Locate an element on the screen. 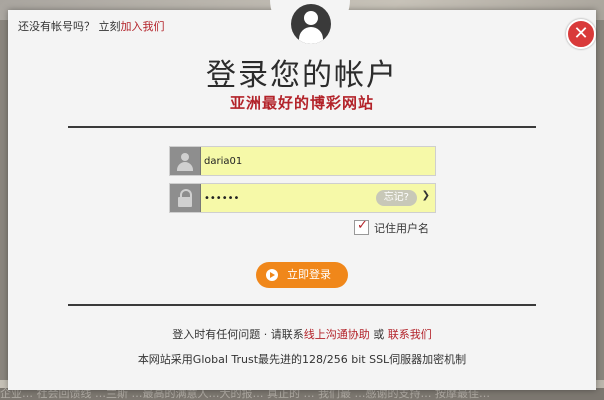 The image size is (604, 400). play-icon is located at coordinates (272, 275).